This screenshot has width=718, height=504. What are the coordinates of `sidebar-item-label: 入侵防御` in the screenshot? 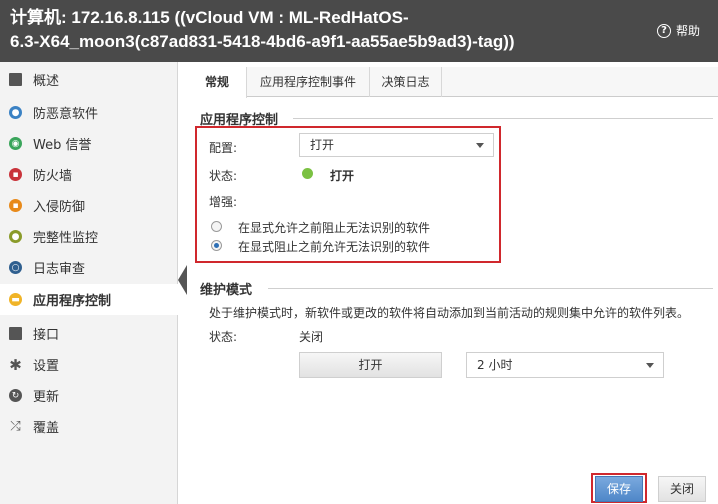 It's located at (59, 207).